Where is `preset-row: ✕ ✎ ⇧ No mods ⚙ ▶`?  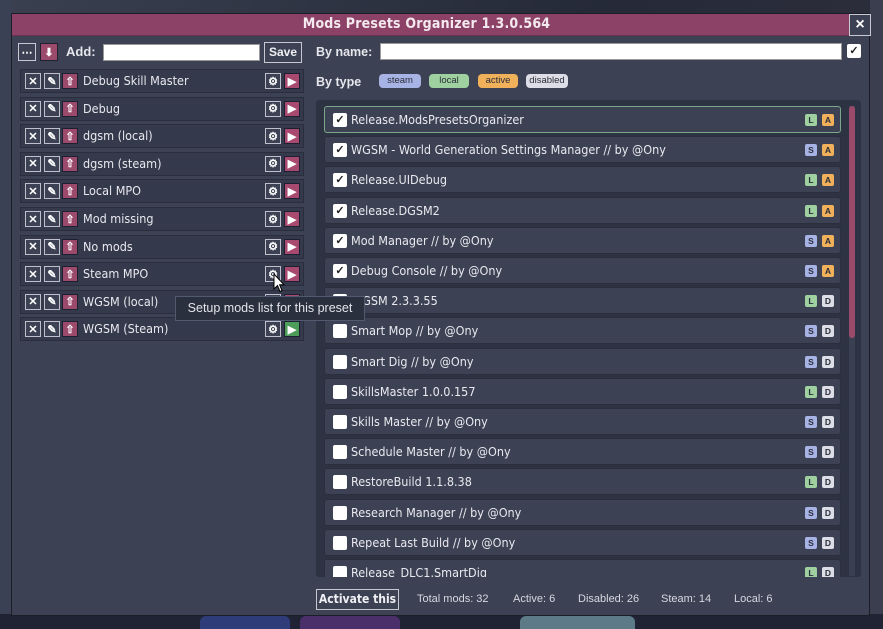
preset-row: ✕ ✎ ⇧ No mods ⚙ ▶ is located at coordinates (162, 246).